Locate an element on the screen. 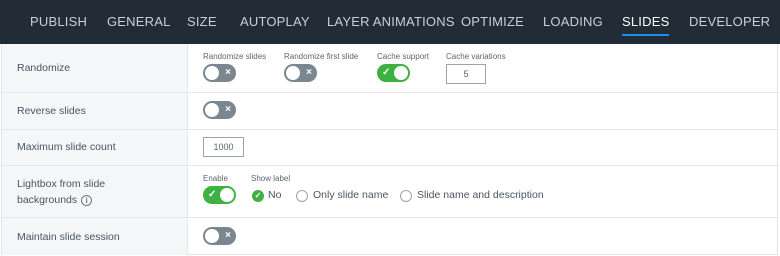 The height and width of the screenshot is (256, 780). tab-size: SIZE is located at coordinates (202, 22).